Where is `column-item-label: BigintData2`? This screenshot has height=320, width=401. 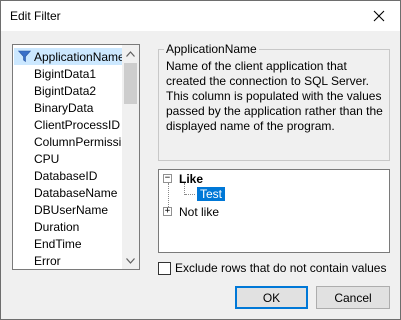
column-item-label: BigintData2 is located at coordinates (65, 90).